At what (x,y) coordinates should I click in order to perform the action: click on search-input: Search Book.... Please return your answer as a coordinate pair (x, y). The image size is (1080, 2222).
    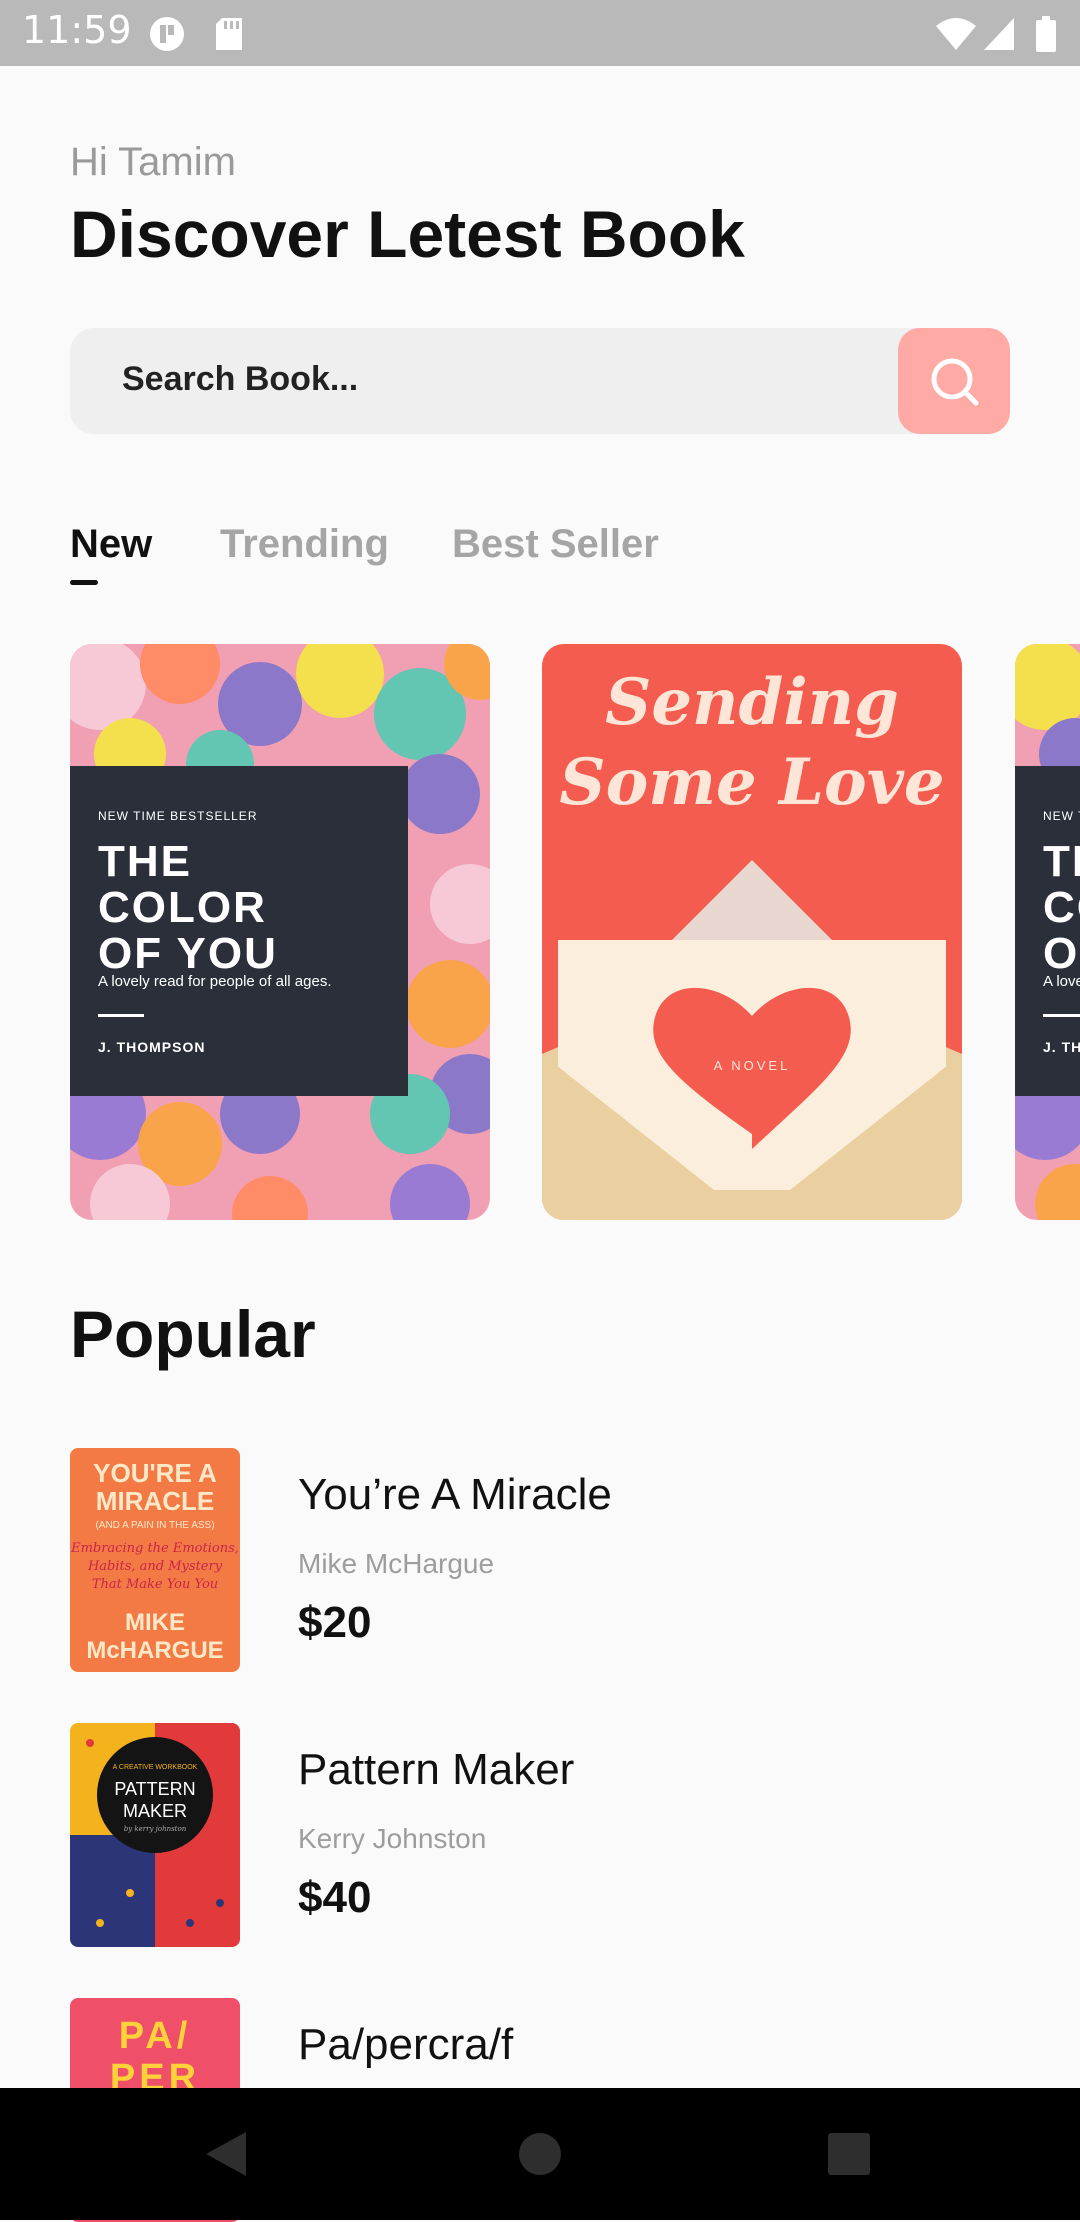
    Looking at the image, I should click on (240, 379).